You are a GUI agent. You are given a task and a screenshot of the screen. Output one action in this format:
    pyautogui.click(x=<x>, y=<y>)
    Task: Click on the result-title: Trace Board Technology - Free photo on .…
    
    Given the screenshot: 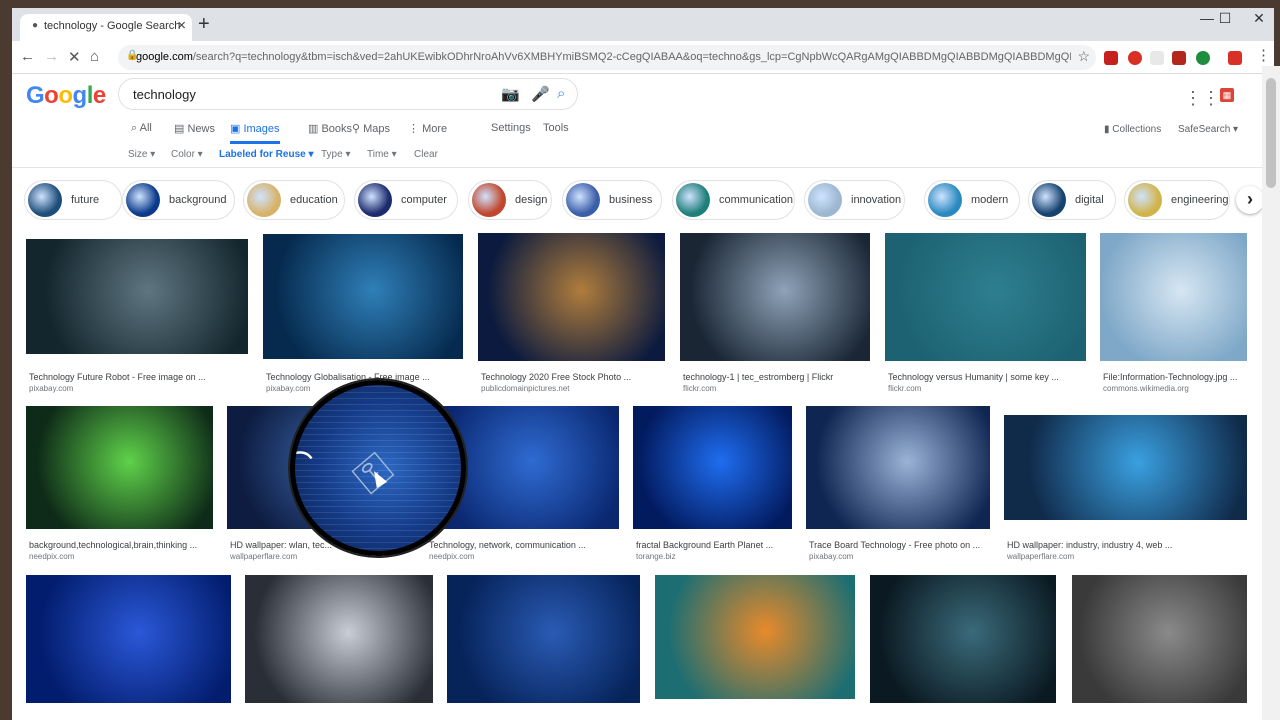 What is the action you would take?
    pyautogui.click(x=904, y=545)
    